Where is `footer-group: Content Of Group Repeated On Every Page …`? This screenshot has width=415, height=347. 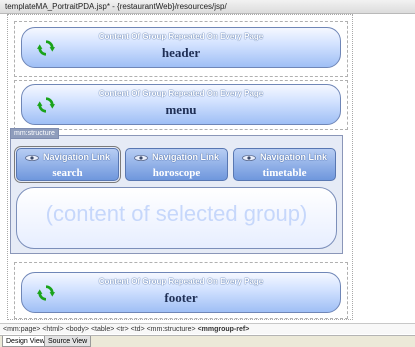
footer-group: Content Of Group Repeated On Every Page … is located at coordinates (181, 292).